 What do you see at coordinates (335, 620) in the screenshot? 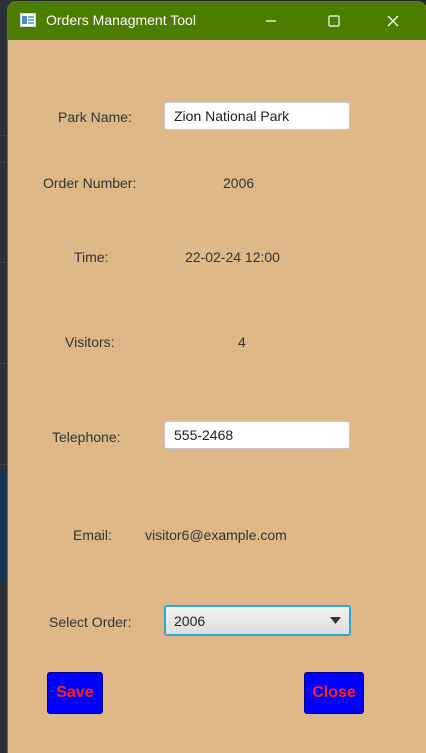
I see `chevron-down-icon` at bounding box center [335, 620].